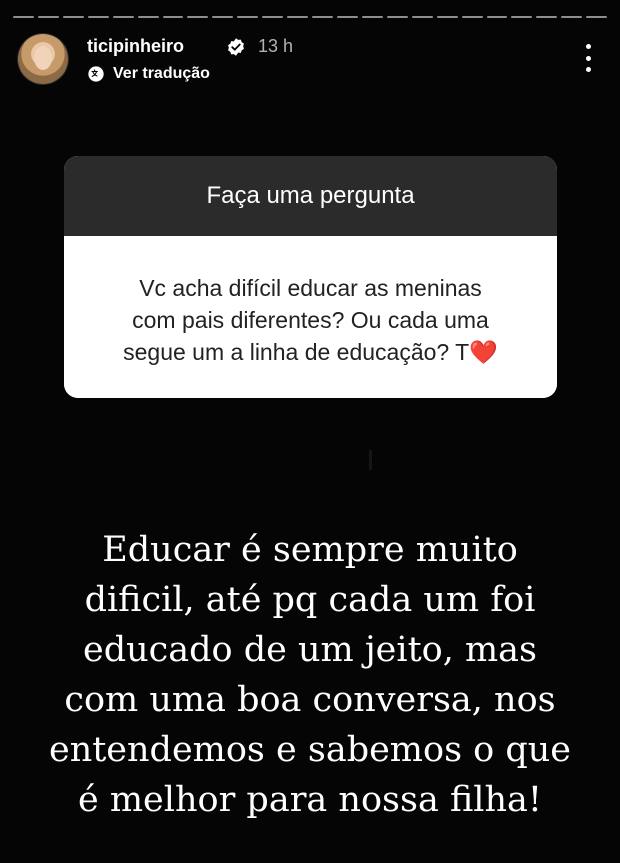 The width and height of the screenshot is (620, 863). Describe the element at coordinates (310, 60) in the screenshot. I see `story-header: ticipinheiro 13 h Ver tradução` at that location.